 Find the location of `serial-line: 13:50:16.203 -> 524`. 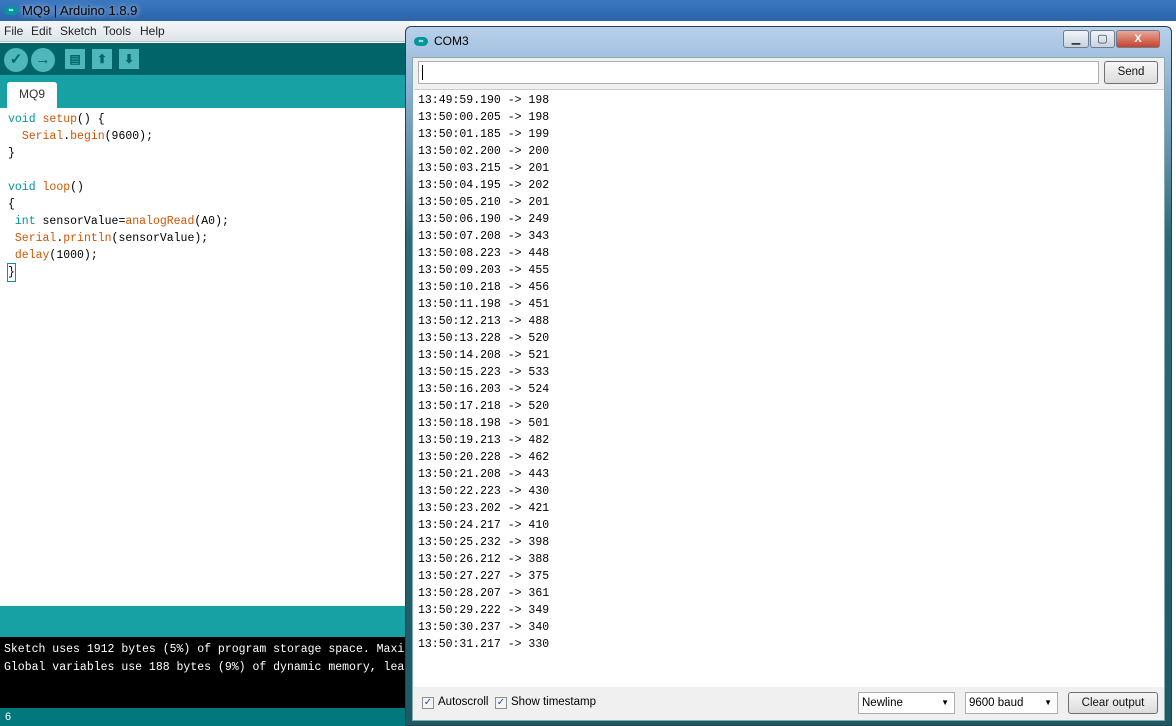

serial-line: 13:50:16.203 -> 524 is located at coordinates (484, 389).